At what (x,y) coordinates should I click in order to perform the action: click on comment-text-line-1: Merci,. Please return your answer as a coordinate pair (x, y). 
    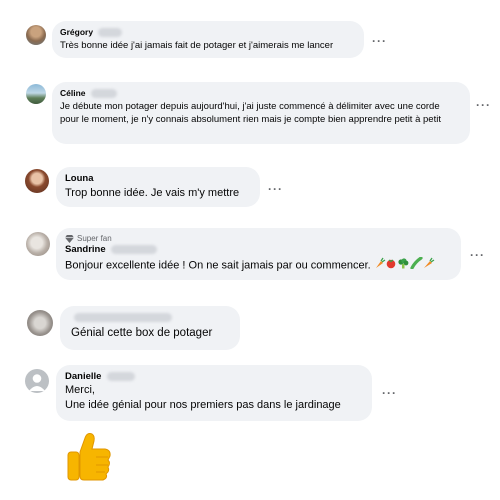
    Looking at the image, I should click on (80, 390).